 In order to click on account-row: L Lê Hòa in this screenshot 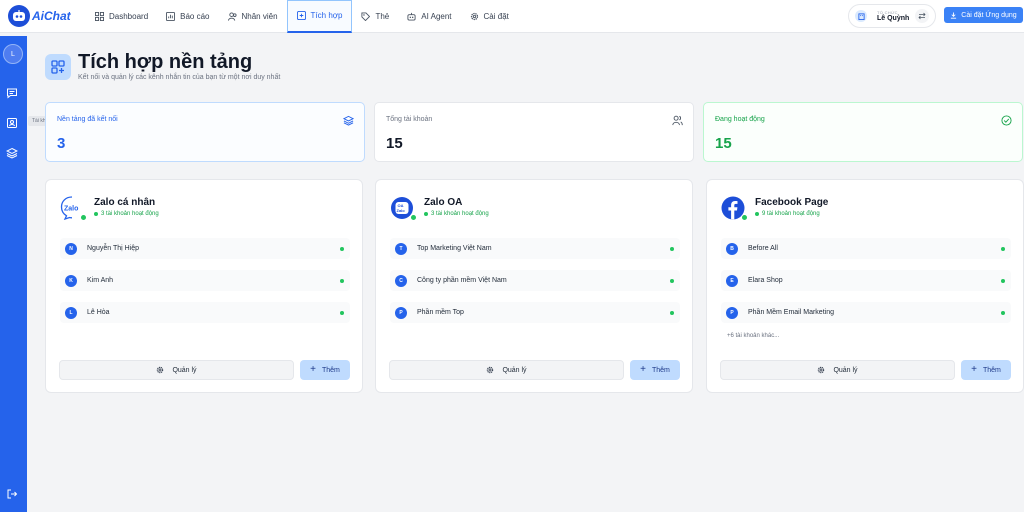, I will do `click(205, 312)`.